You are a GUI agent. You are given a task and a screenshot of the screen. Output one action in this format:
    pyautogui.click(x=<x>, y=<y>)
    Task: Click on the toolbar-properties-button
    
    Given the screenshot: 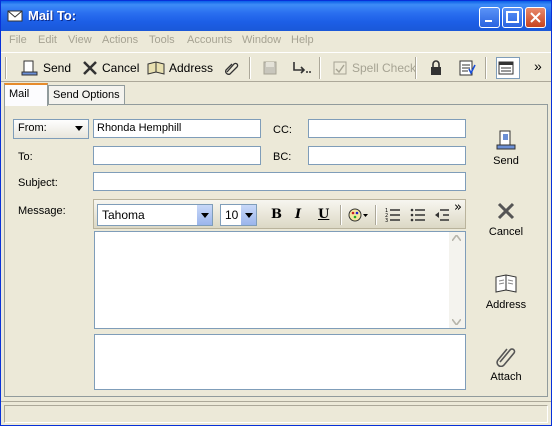 What is the action you would take?
    pyautogui.click(x=469, y=68)
    